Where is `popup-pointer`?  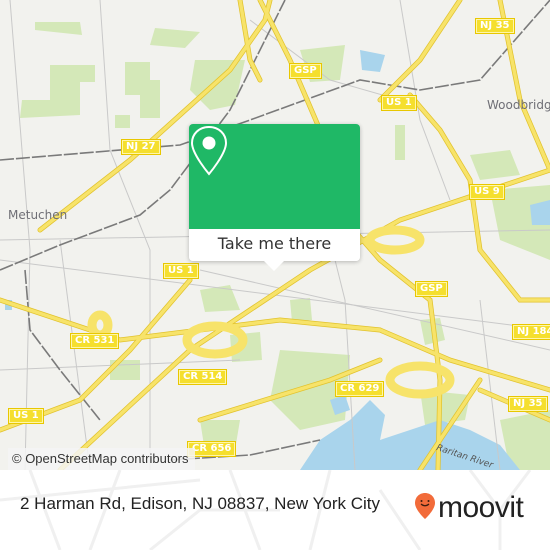 popup-pointer is located at coordinates (274, 266).